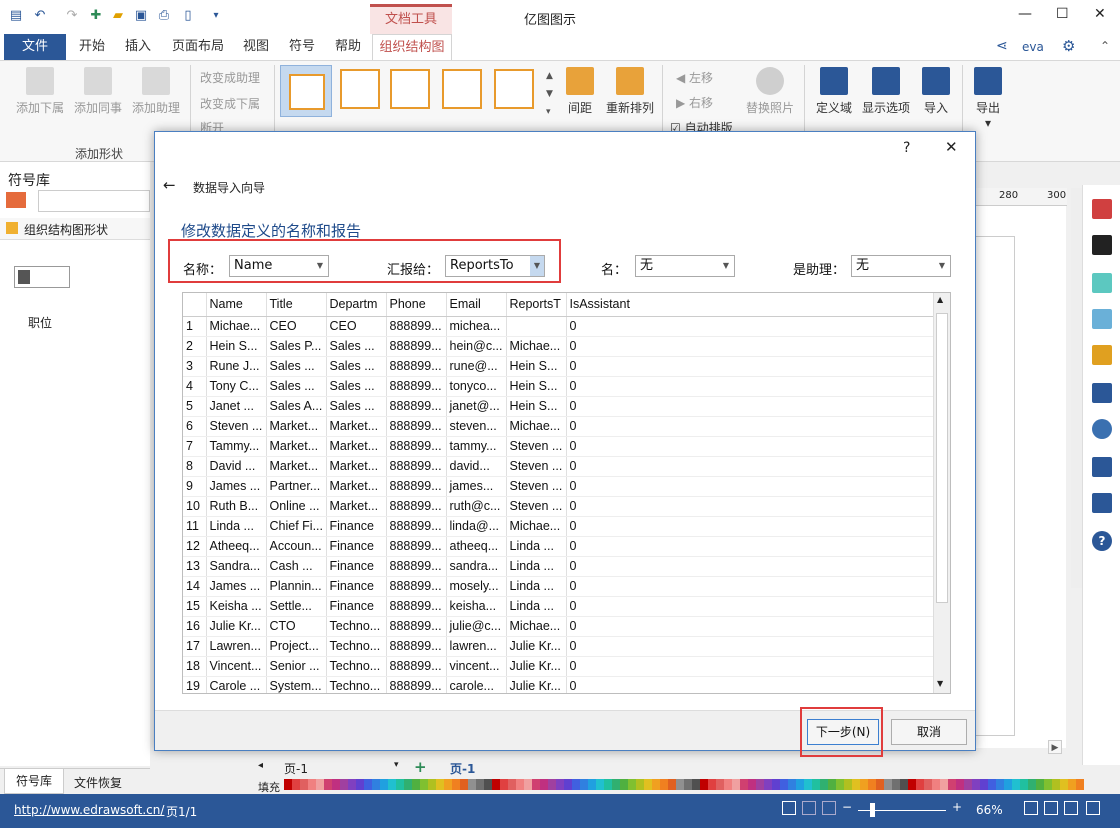 Image resolution: width=1120 pixels, height=828 pixels. Describe the element at coordinates (360, 89) in the screenshot. I see `layout-style-2-button` at that location.